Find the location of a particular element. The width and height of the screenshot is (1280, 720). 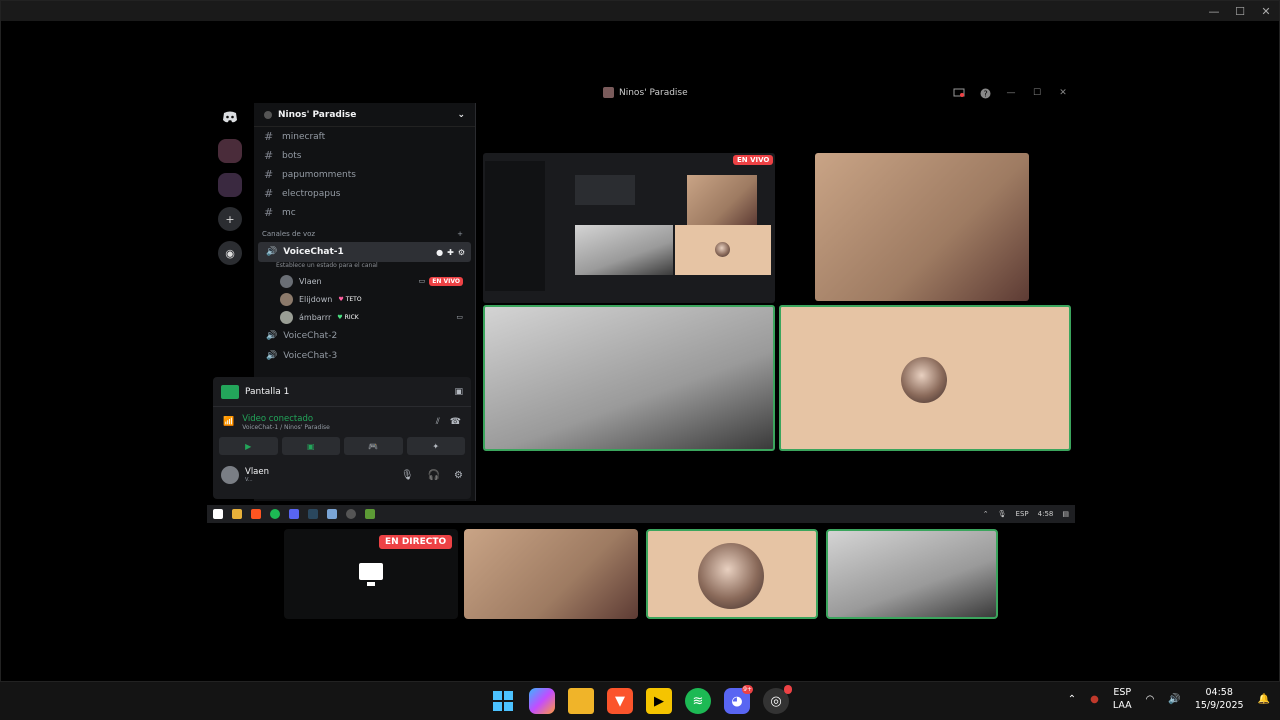

nested-screen-tile: EN VIVO is located at coordinates (629, 228).